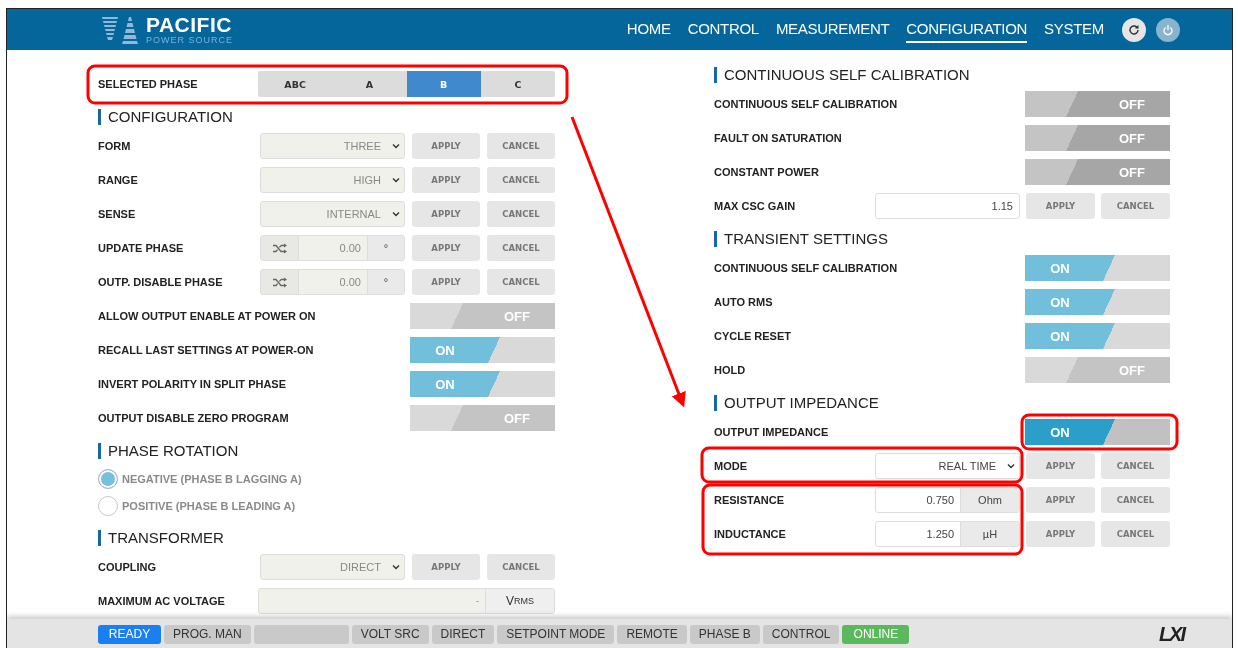 The height and width of the screenshot is (648, 1238). What do you see at coordinates (778, 138) in the screenshot?
I see `field-label: FAULT ON SATURATION` at bounding box center [778, 138].